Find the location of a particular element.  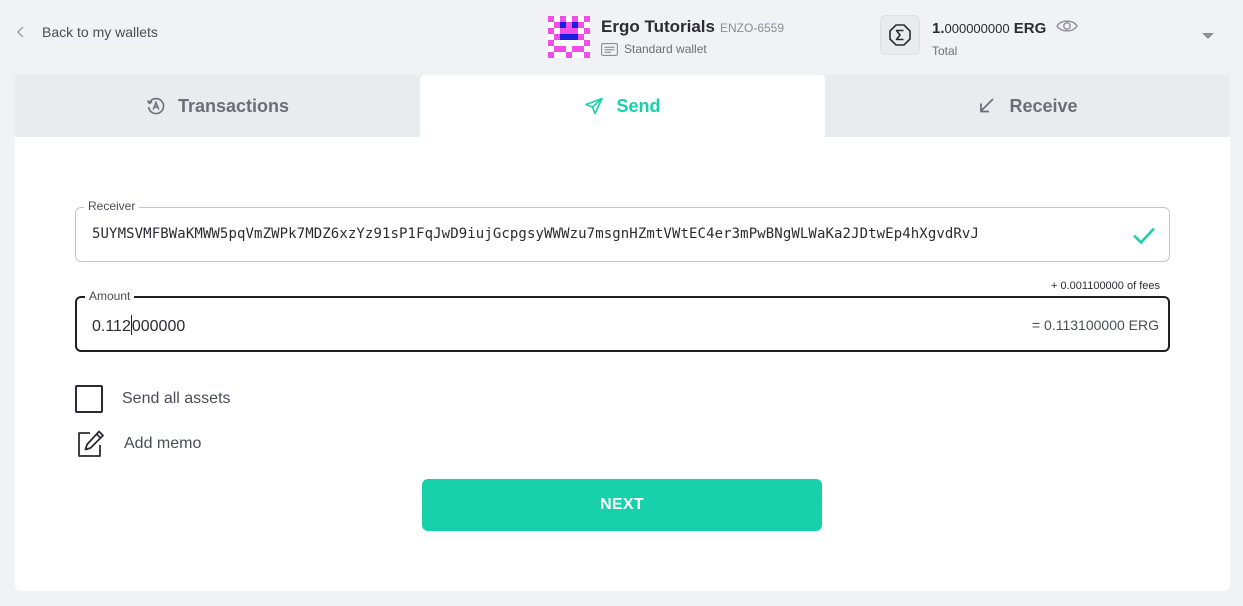

back-label: Back to my wallets is located at coordinates (100, 32).